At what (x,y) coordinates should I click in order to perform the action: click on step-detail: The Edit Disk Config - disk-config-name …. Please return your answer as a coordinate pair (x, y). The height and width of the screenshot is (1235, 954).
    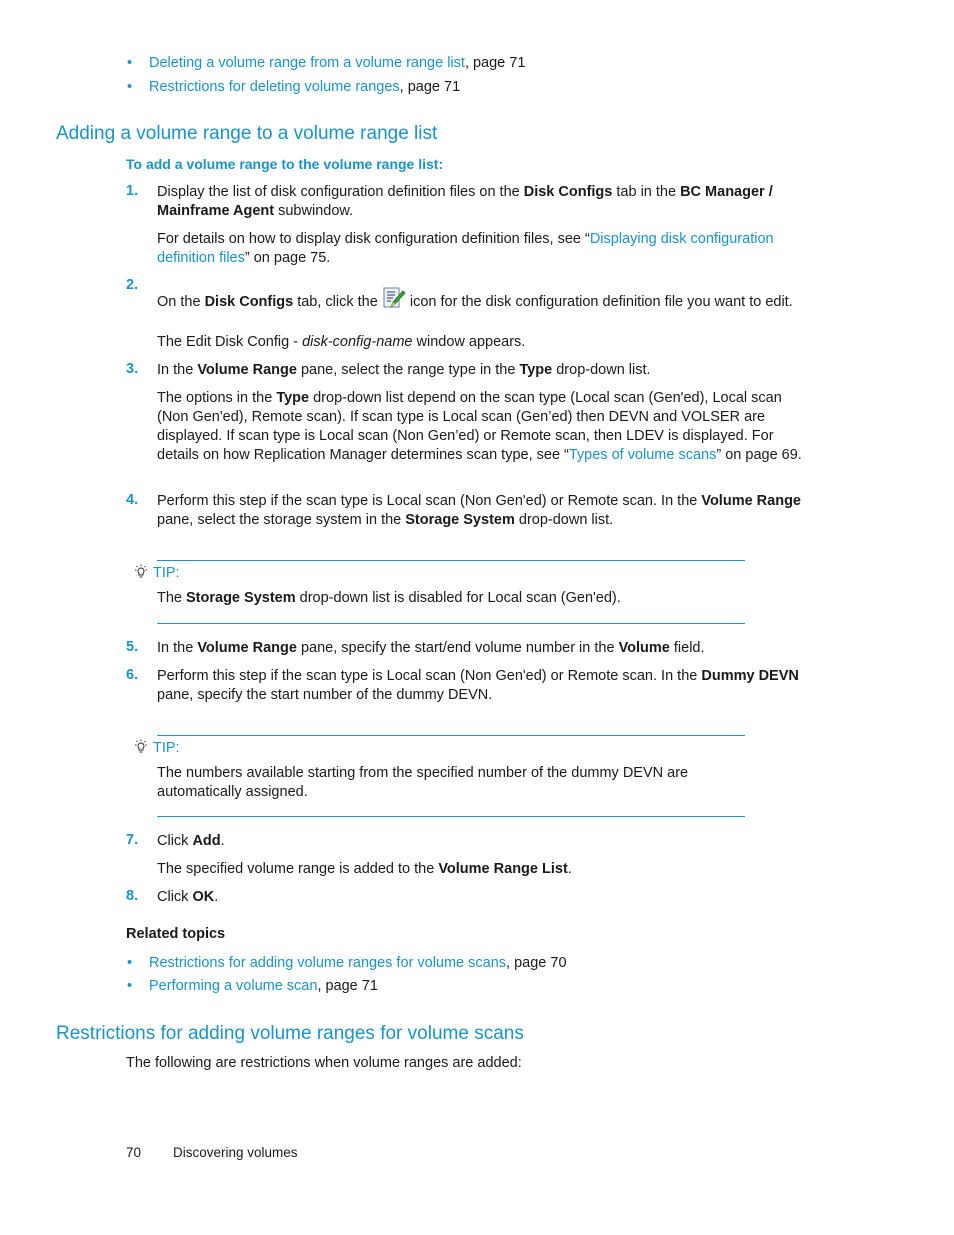
    Looking at the image, I should click on (341, 342).